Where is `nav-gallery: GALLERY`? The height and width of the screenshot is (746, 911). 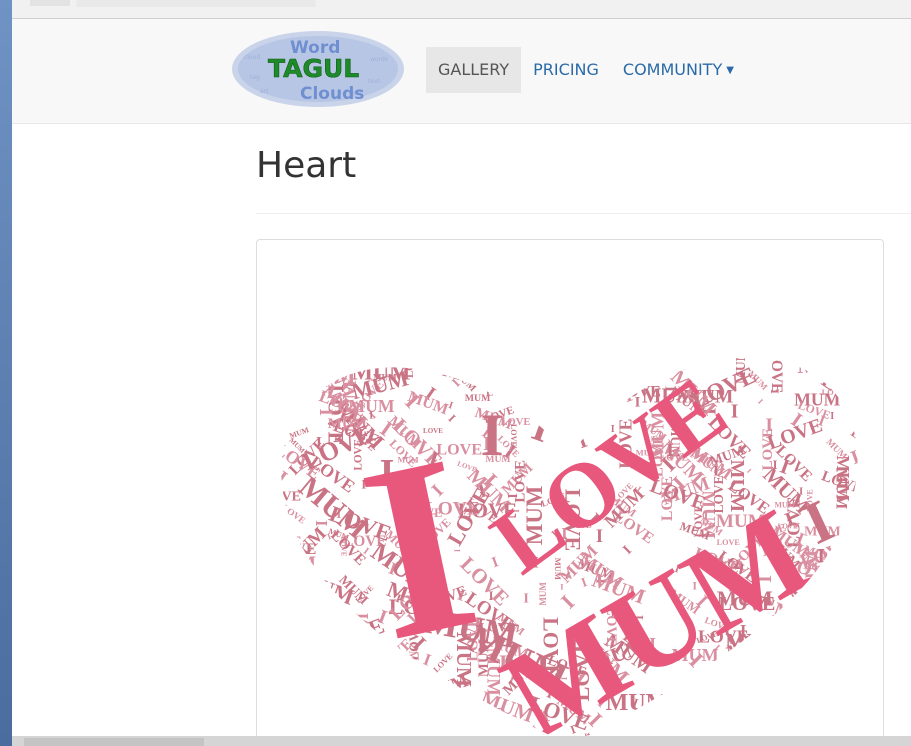 nav-gallery: GALLERY is located at coordinates (474, 70).